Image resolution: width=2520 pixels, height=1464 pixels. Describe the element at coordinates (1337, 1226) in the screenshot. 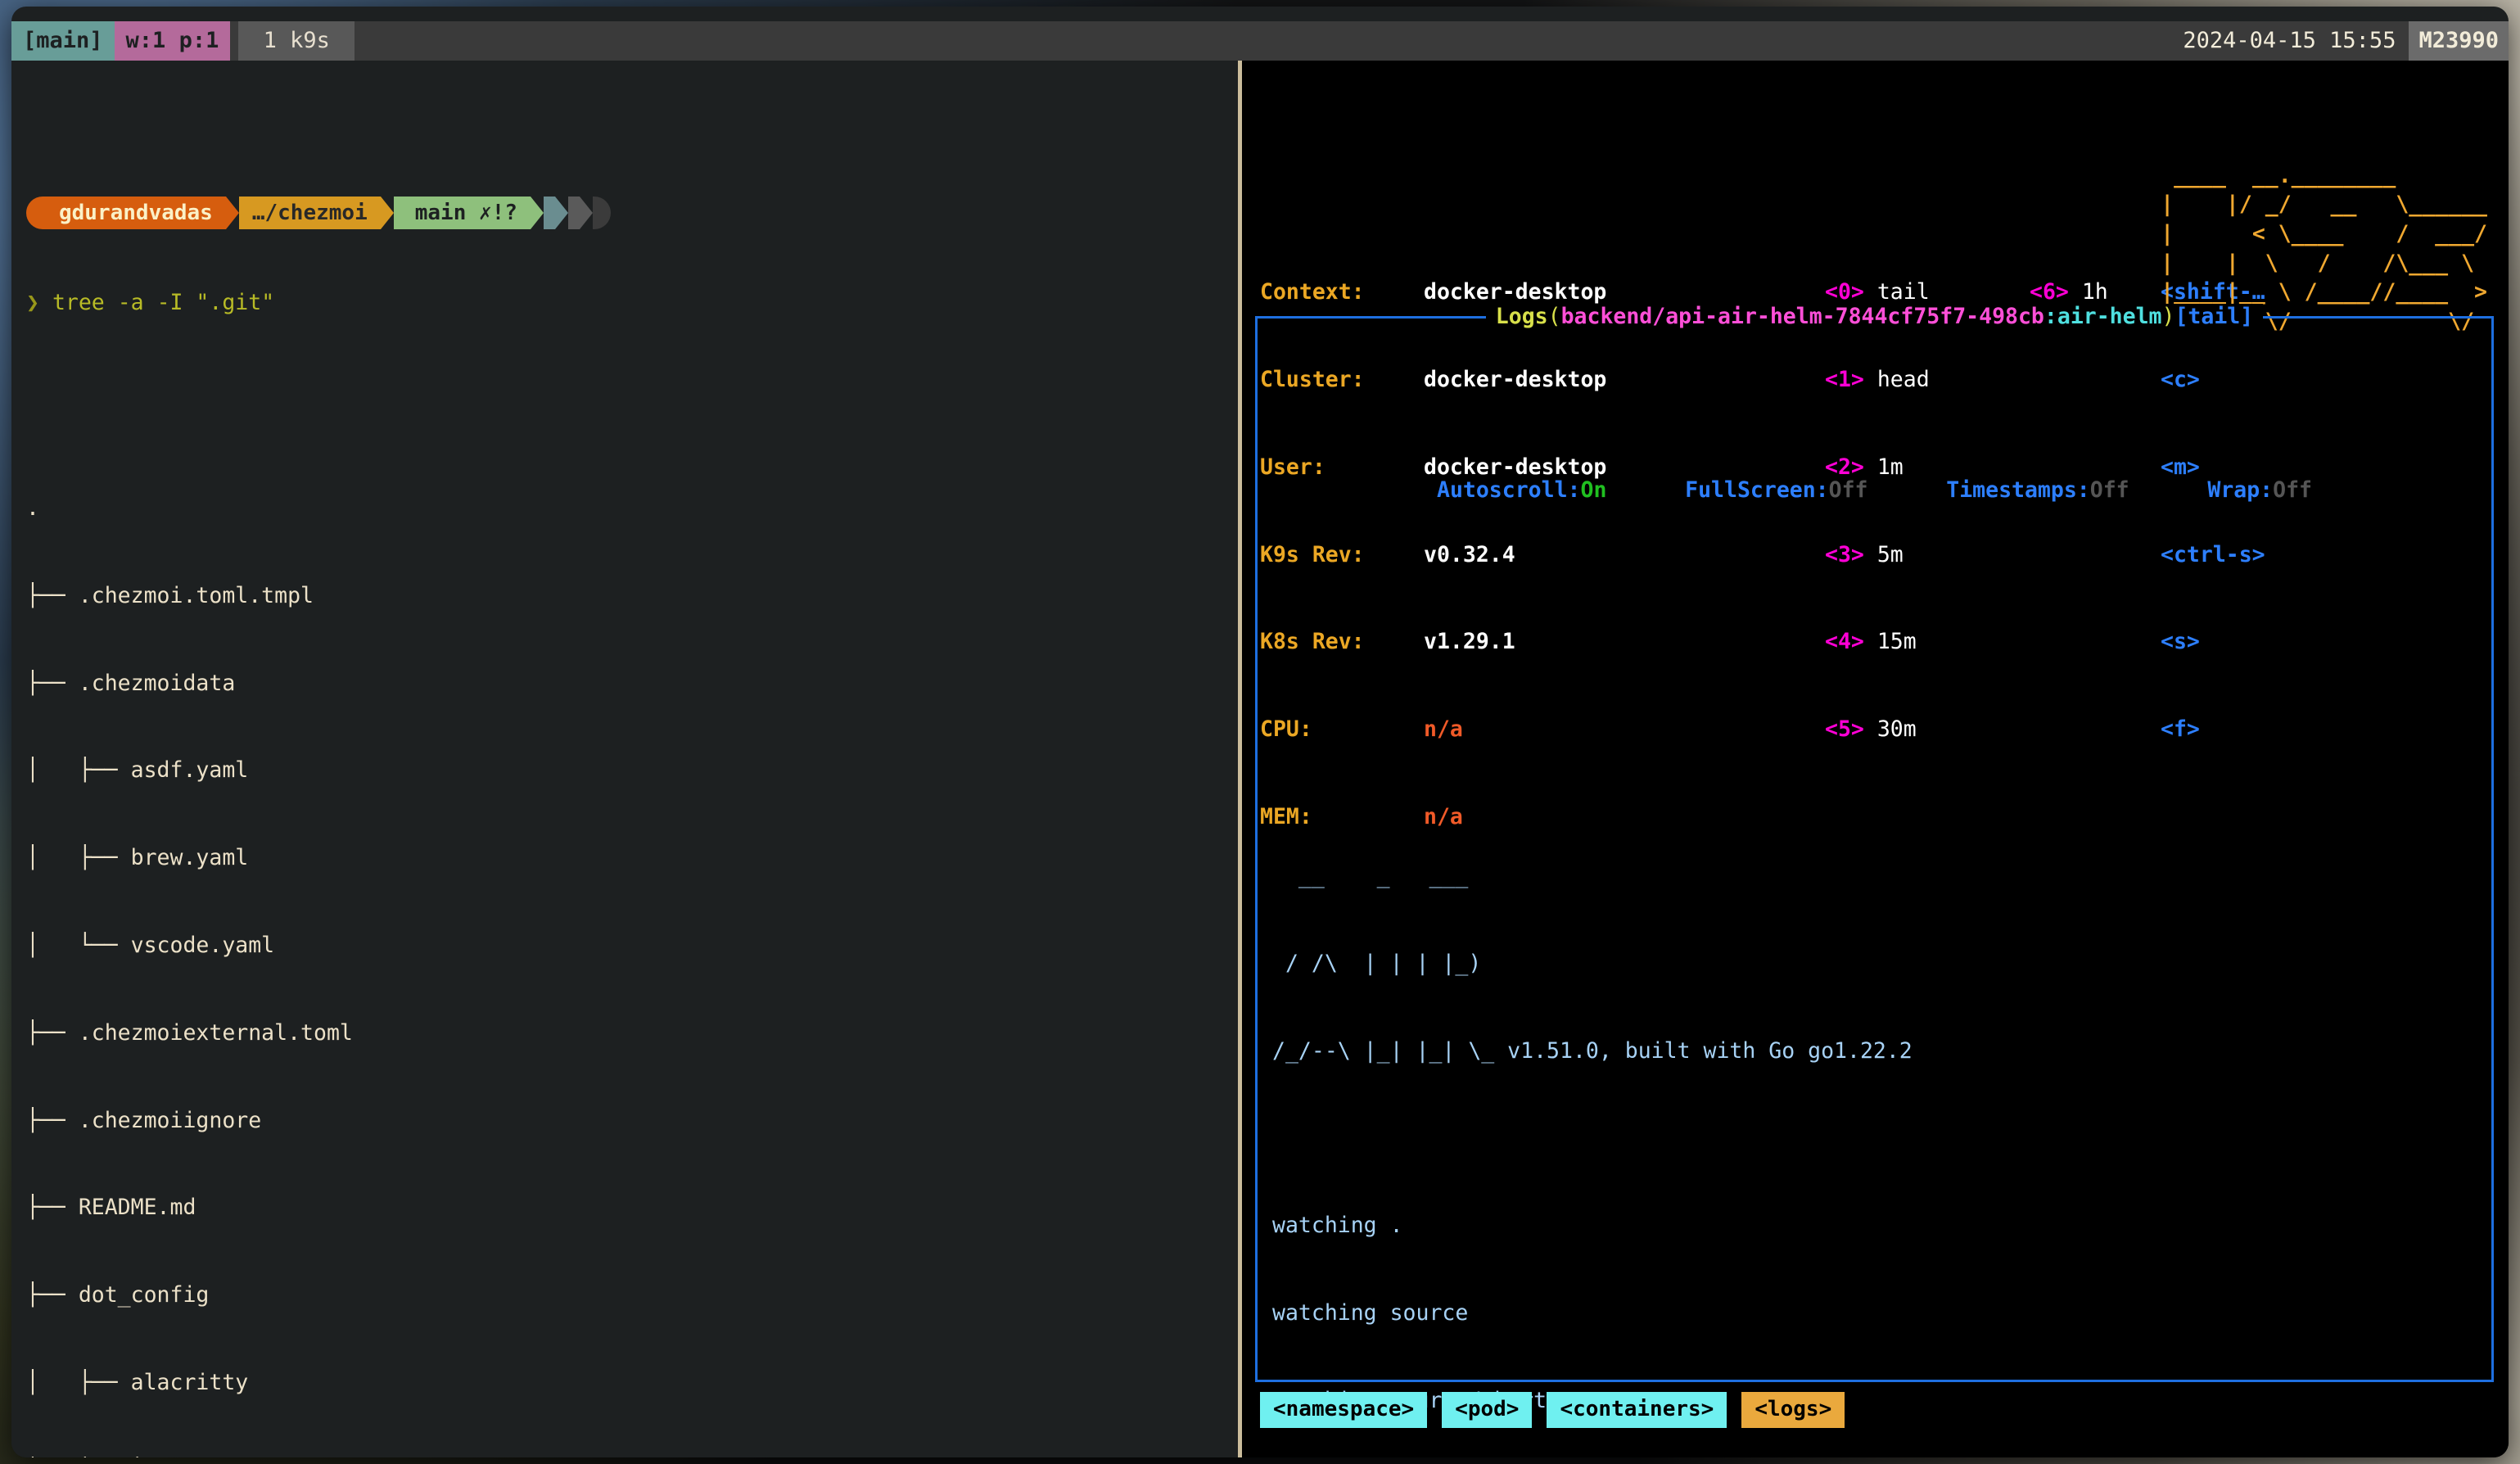

I see `log-line: watching .` at that location.